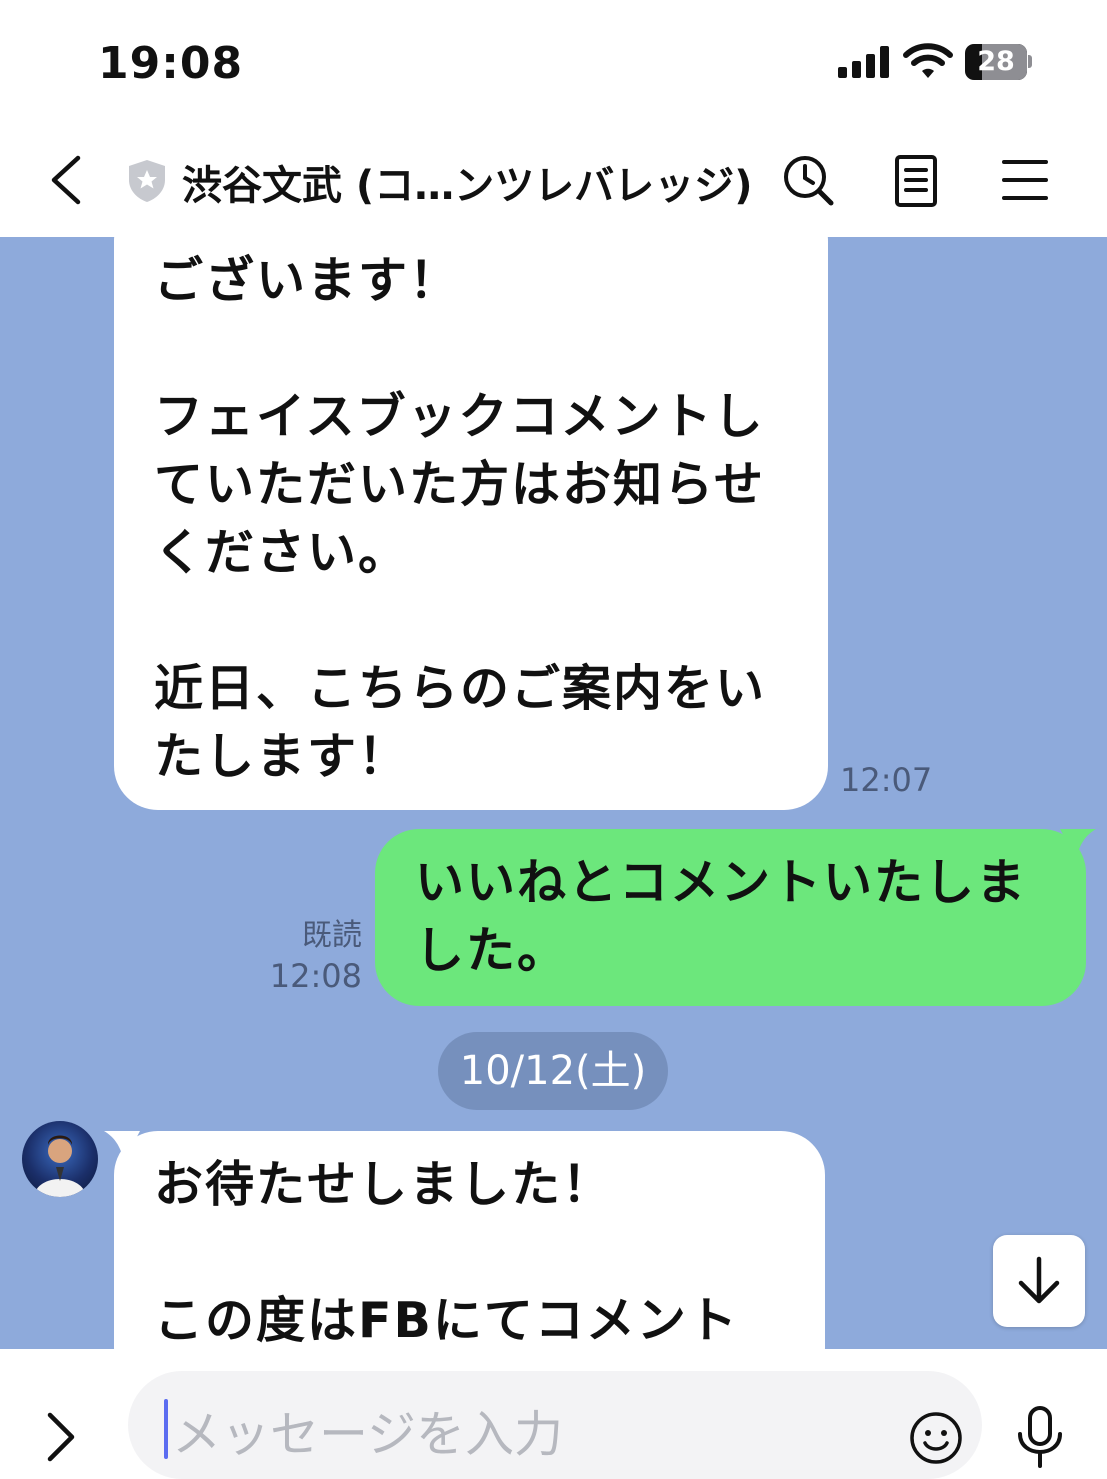  I want to click on chat-title: 渋谷文武 (コ…ンツレバレッジ), so click(467, 186).